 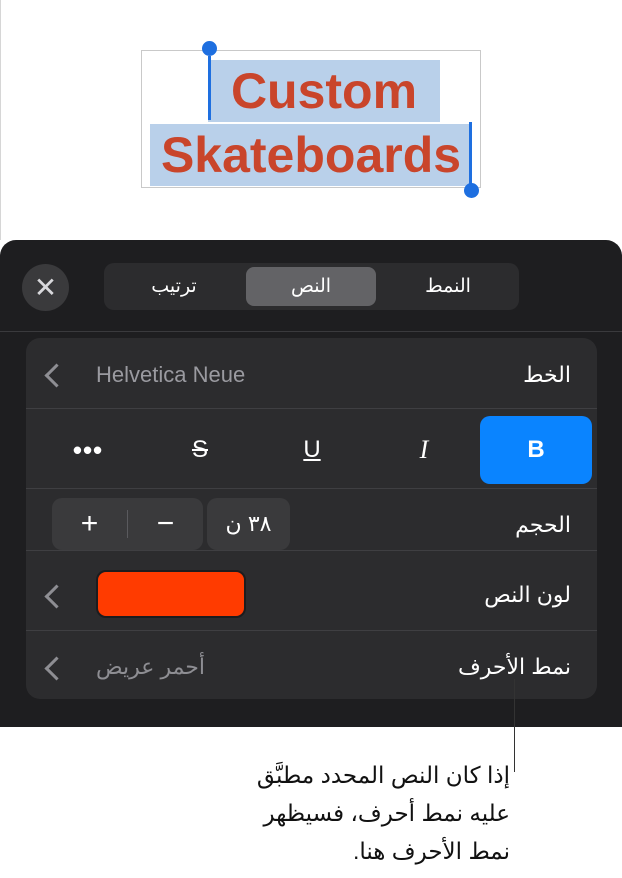 What do you see at coordinates (514, 725) in the screenshot?
I see `callout-line` at bounding box center [514, 725].